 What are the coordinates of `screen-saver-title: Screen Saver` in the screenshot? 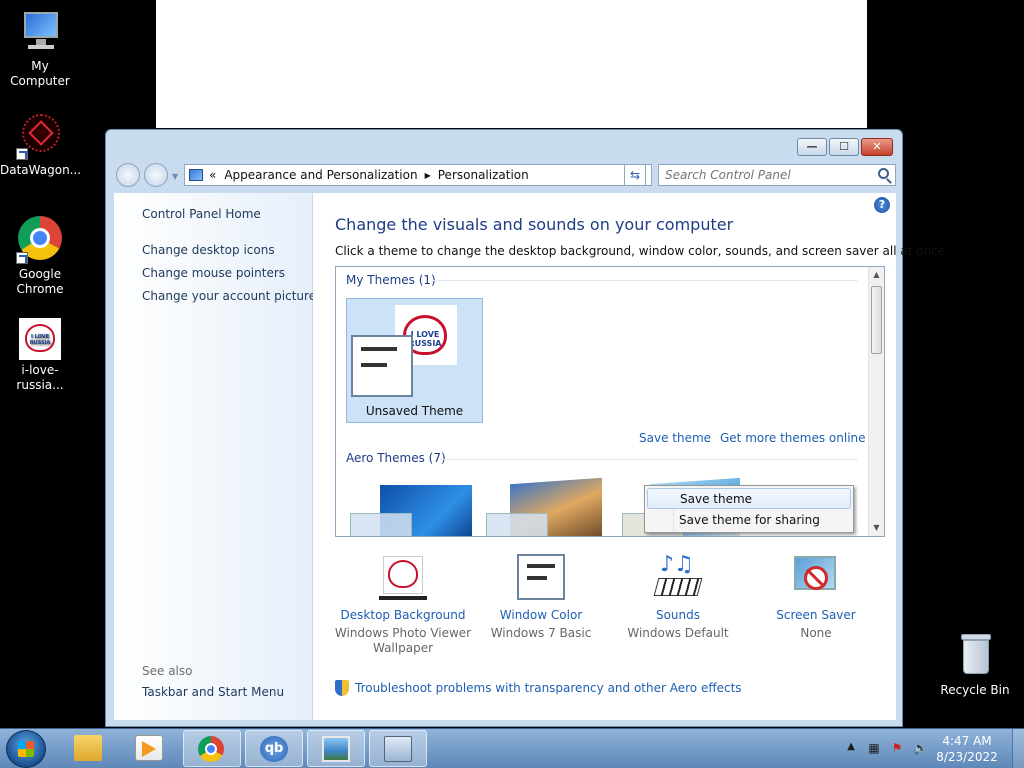 It's located at (816, 615).